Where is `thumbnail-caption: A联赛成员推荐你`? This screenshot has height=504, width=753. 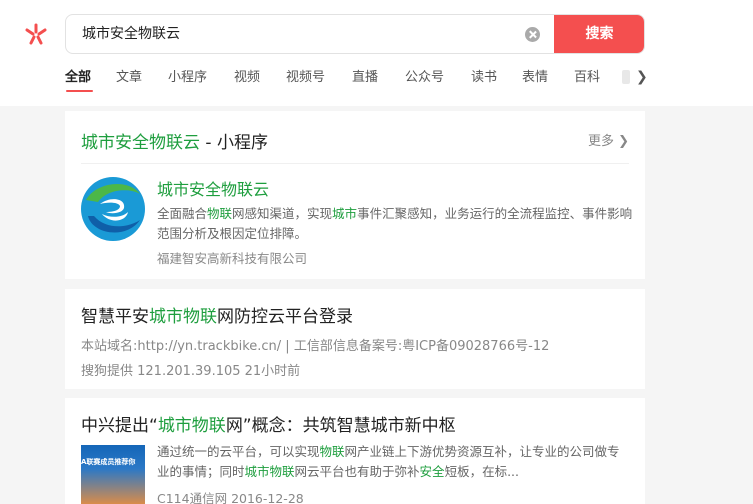 thumbnail-caption: A联赛成员推荐你 is located at coordinates (108, 462).